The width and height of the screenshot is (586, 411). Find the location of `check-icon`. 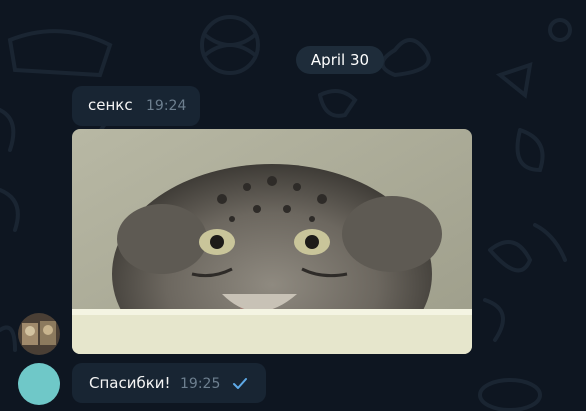

check-icon is located at coordinates (240, 383).